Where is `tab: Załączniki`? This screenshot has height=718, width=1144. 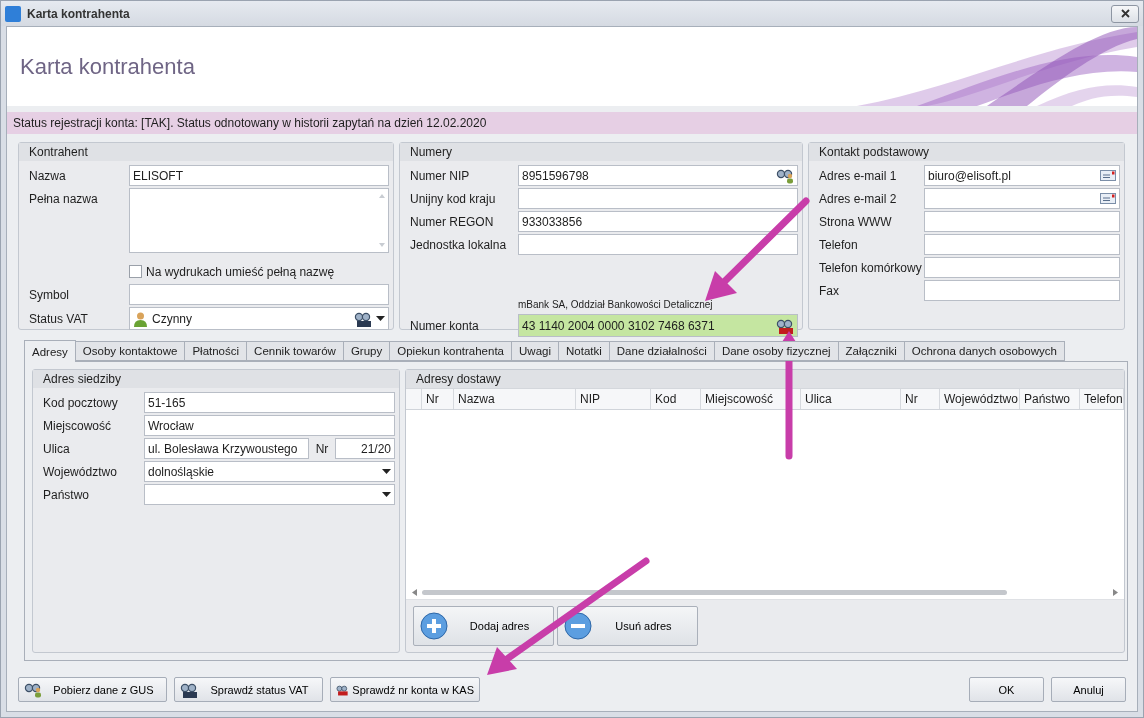 tab: Załączniki is located at coordinates (871, 351).